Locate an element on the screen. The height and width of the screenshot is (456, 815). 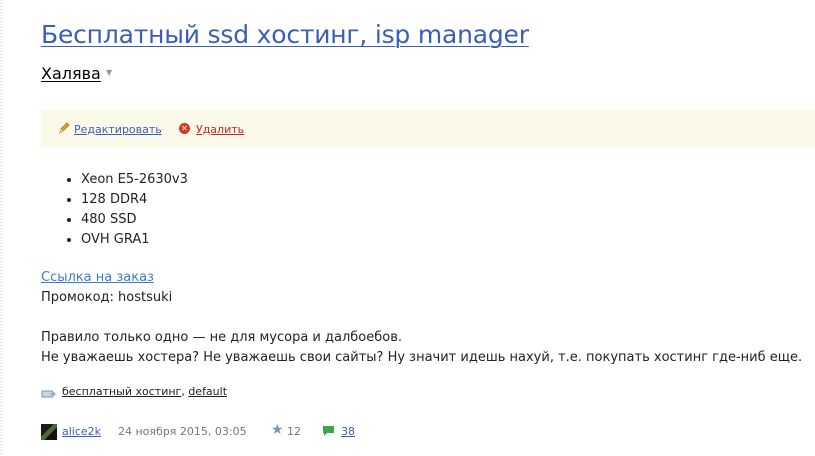
left-border is located at coordinates (1, 228).